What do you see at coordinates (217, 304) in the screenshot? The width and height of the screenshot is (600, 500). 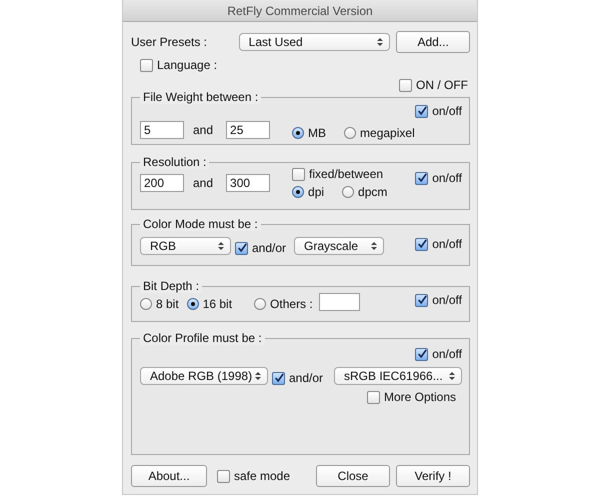 I see `radio-label: 16 bit` at bounding box center [217, 304].